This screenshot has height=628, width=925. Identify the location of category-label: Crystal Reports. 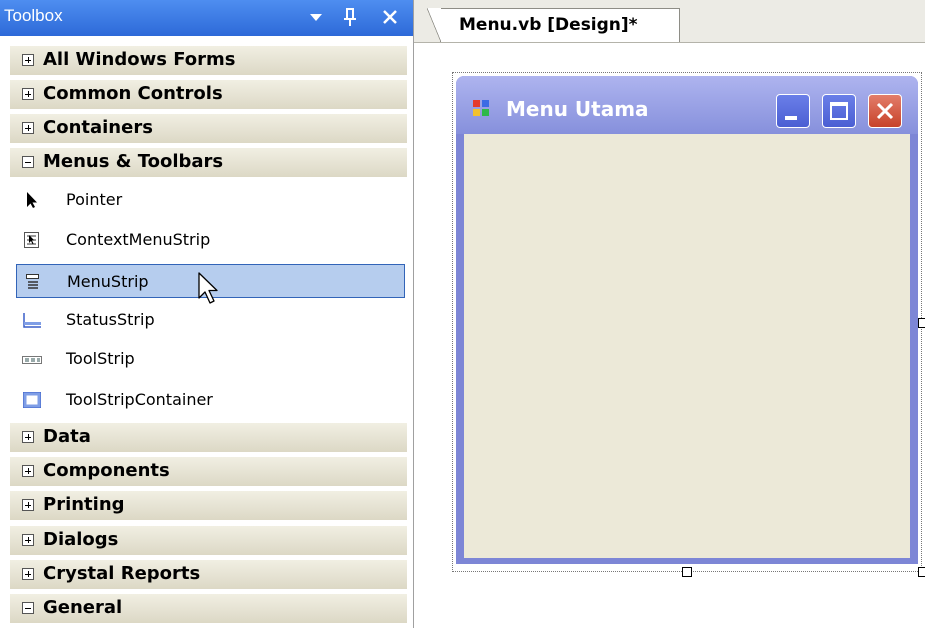
(122, 573).